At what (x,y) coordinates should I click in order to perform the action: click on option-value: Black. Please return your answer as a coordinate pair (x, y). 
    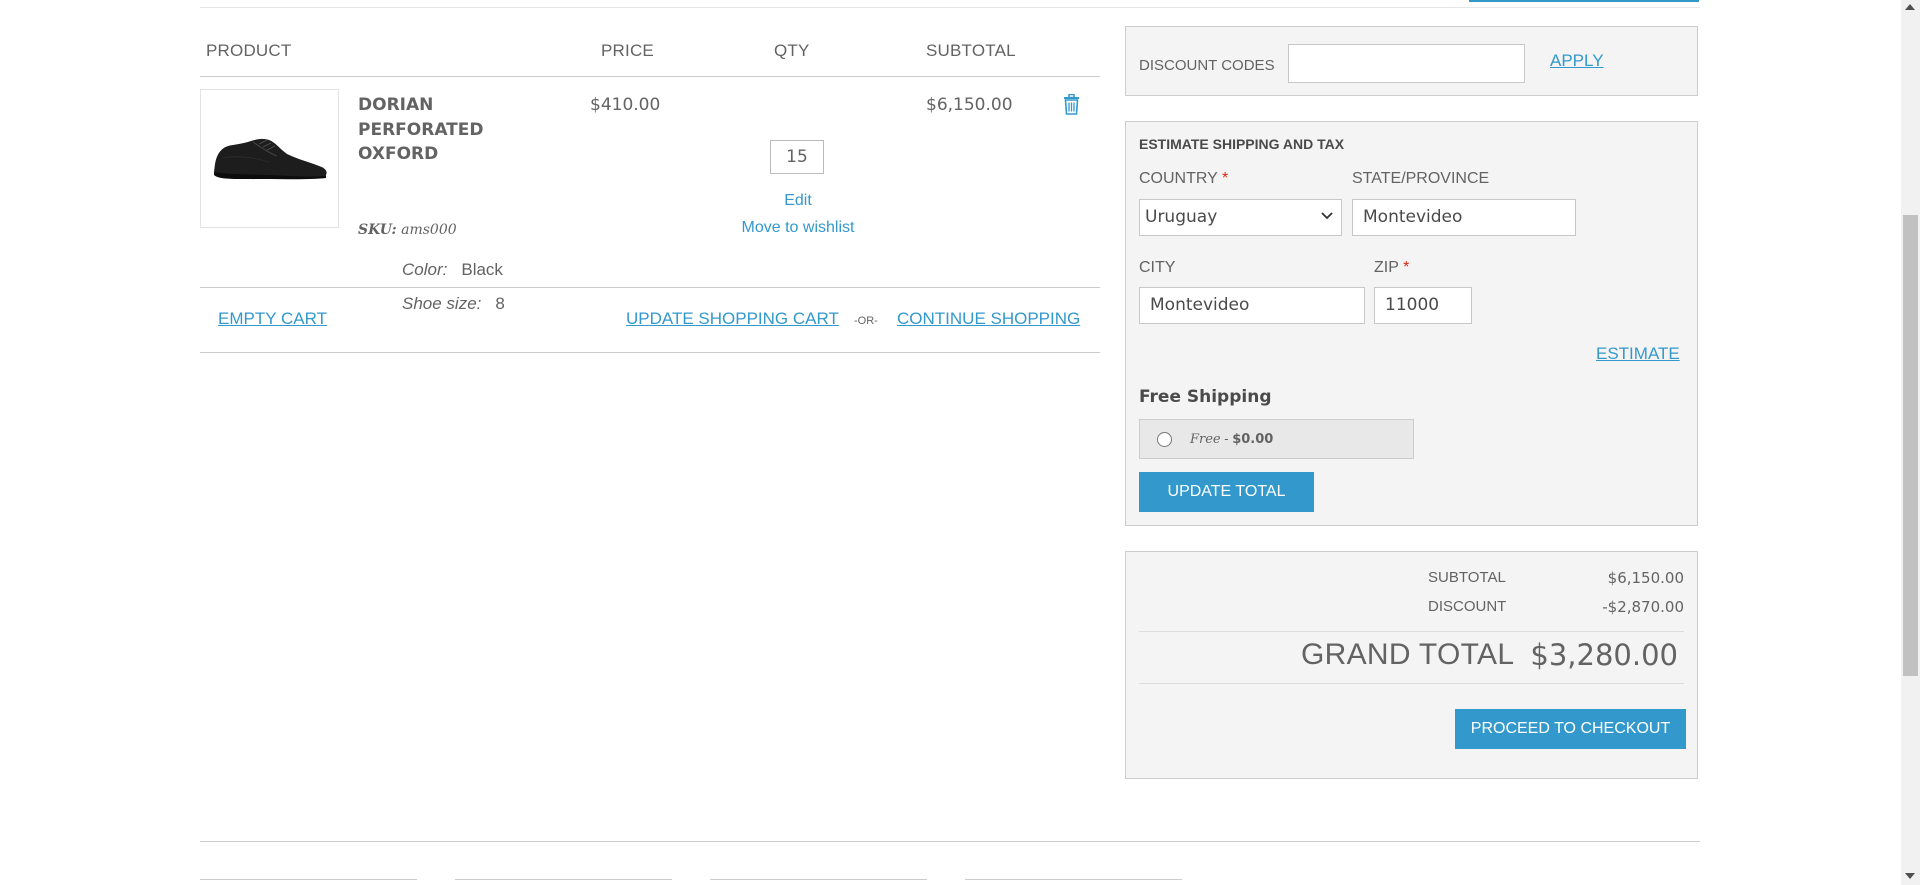
    Looking at the image, I should click on (482, 269).